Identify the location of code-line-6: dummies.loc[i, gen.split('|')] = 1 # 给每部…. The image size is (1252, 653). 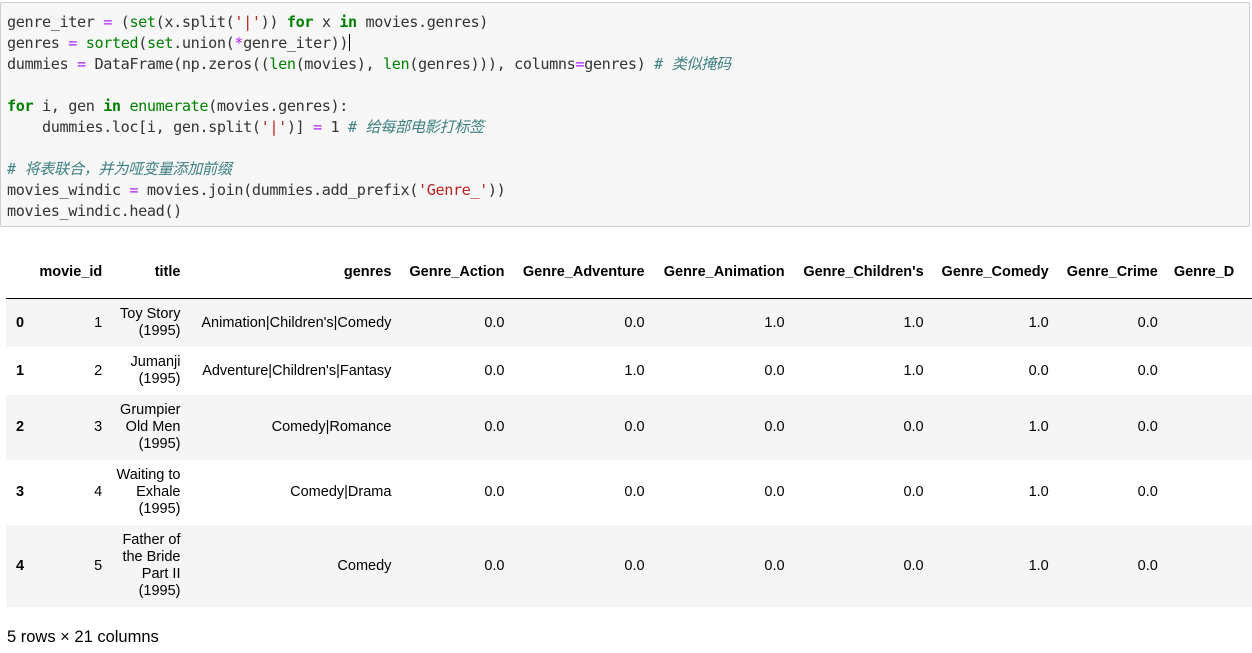
(245, 127).